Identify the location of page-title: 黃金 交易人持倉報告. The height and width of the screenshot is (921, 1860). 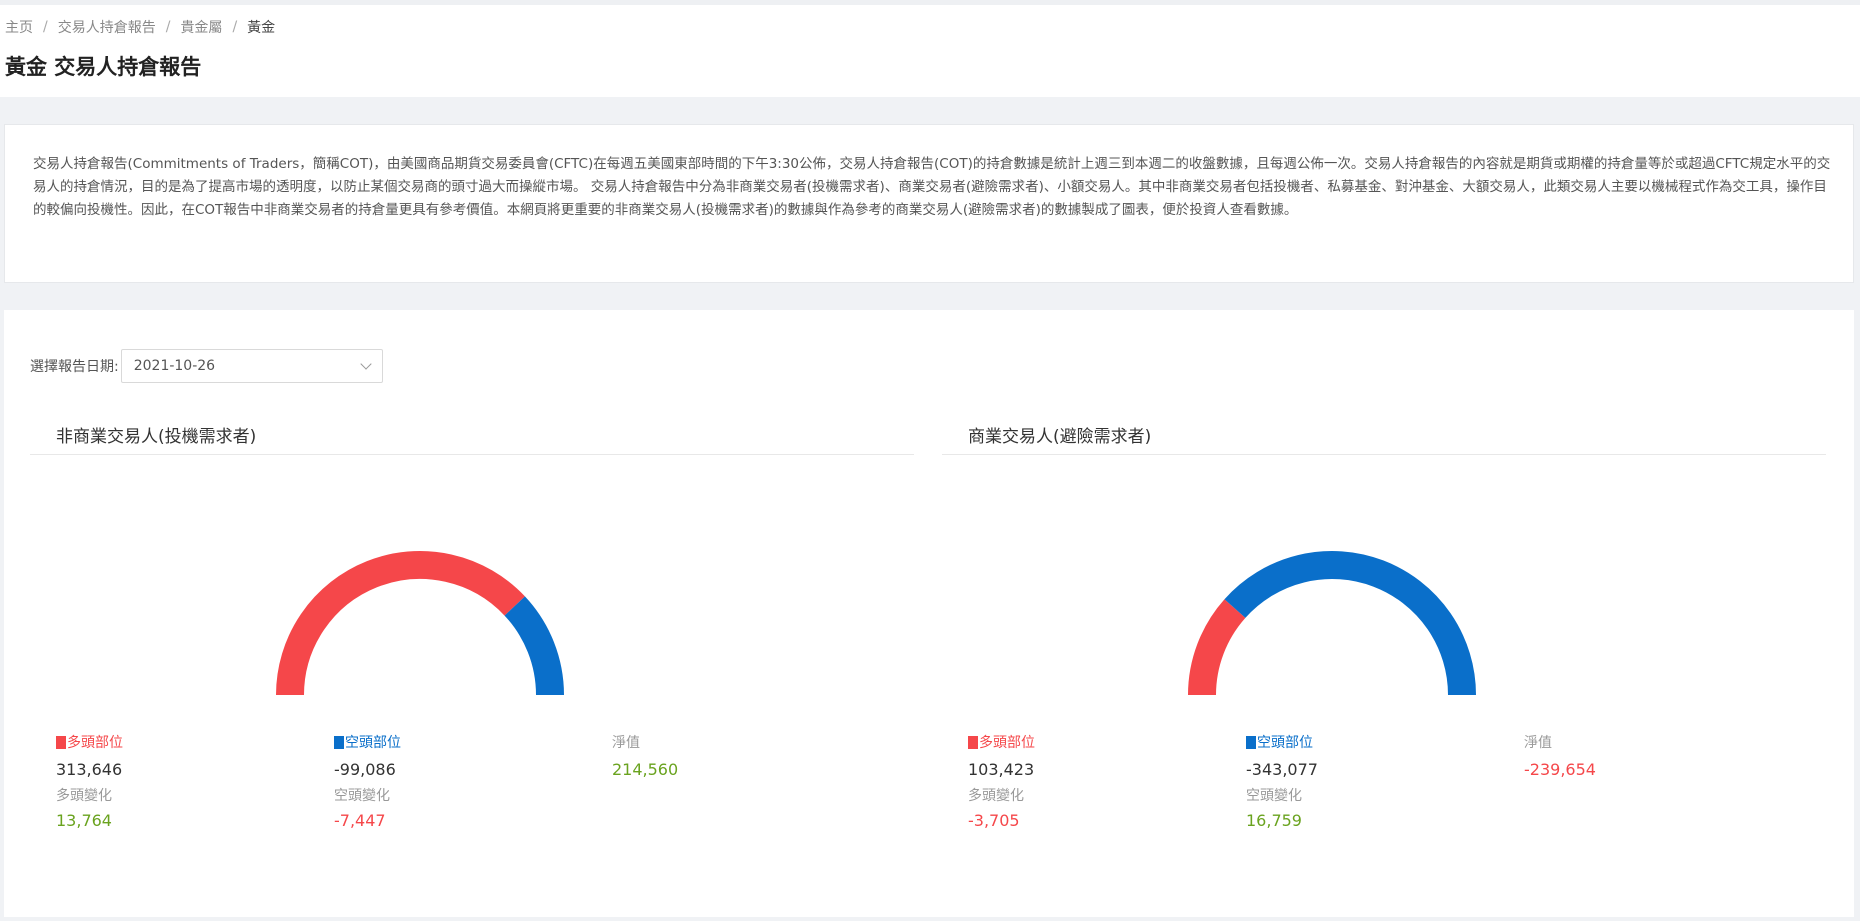
(103, 67).